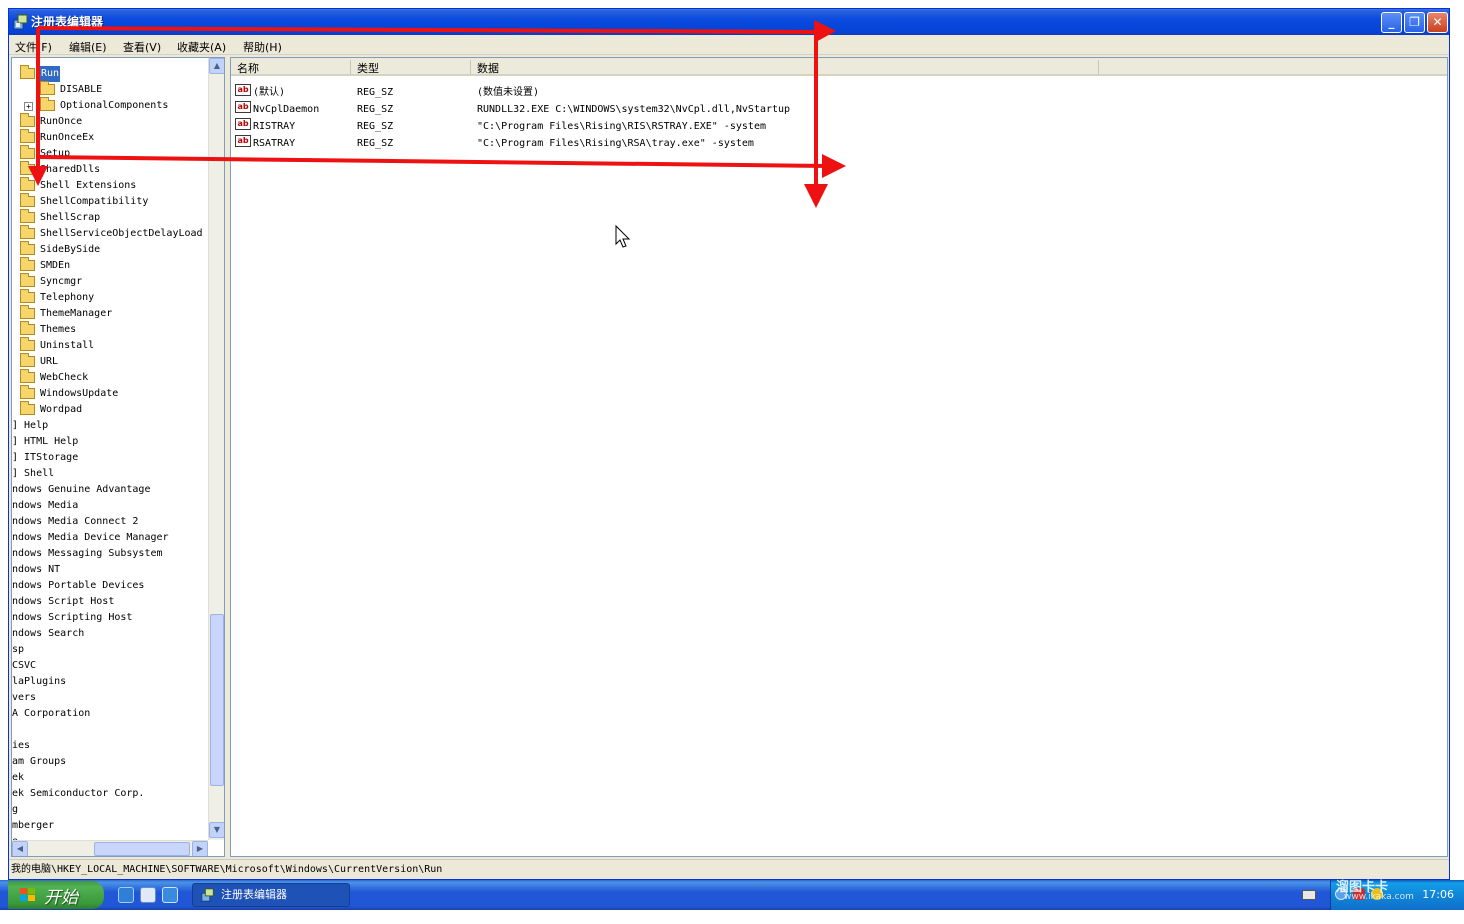  What do you see at coordinates (18, 777) in the screenshot?
I see `tree-item-label: ek` at bounding box center [18, 777].